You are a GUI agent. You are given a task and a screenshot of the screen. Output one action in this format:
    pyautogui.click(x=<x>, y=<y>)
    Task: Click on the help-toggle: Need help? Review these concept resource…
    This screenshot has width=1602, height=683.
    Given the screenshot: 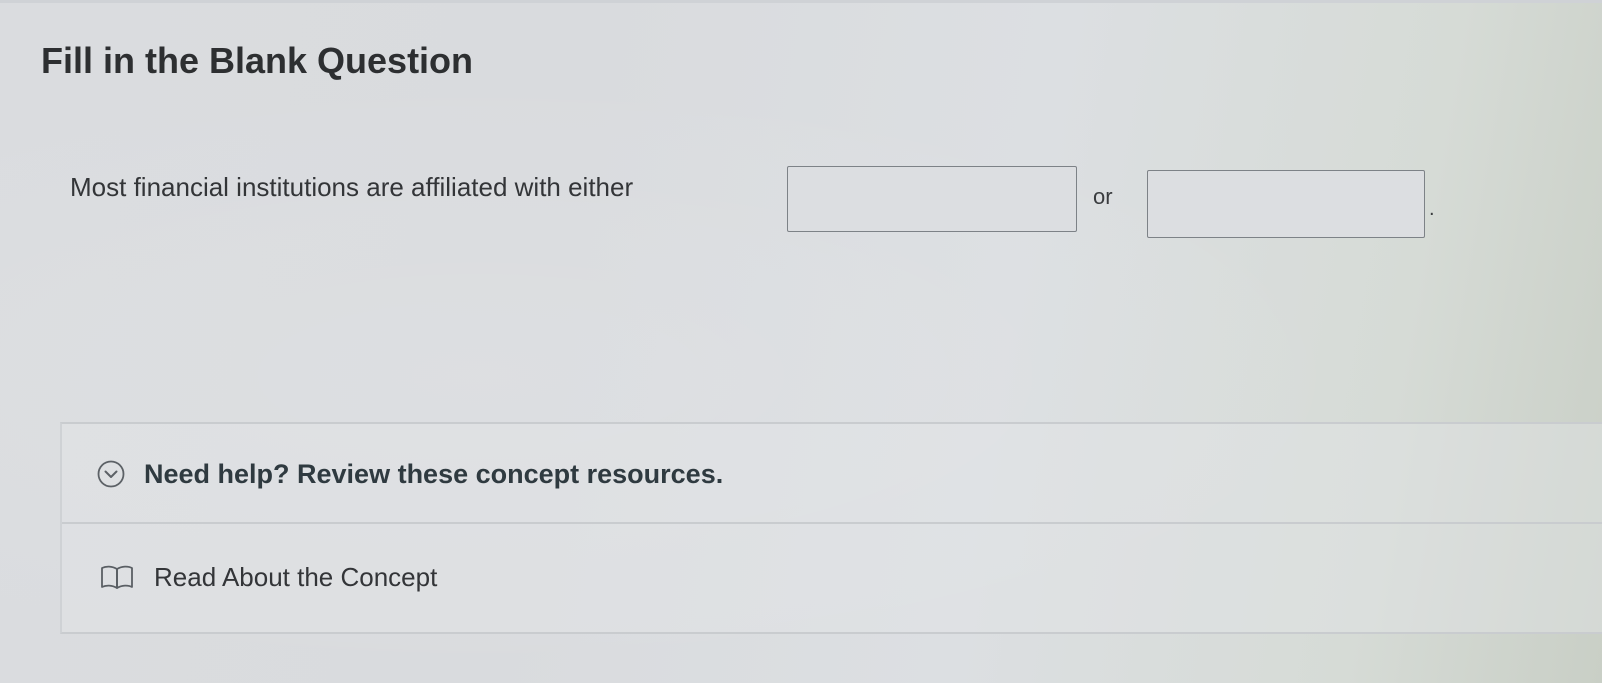 What is the action you would take?
    pyautogui.click(x=832, y=474)
    